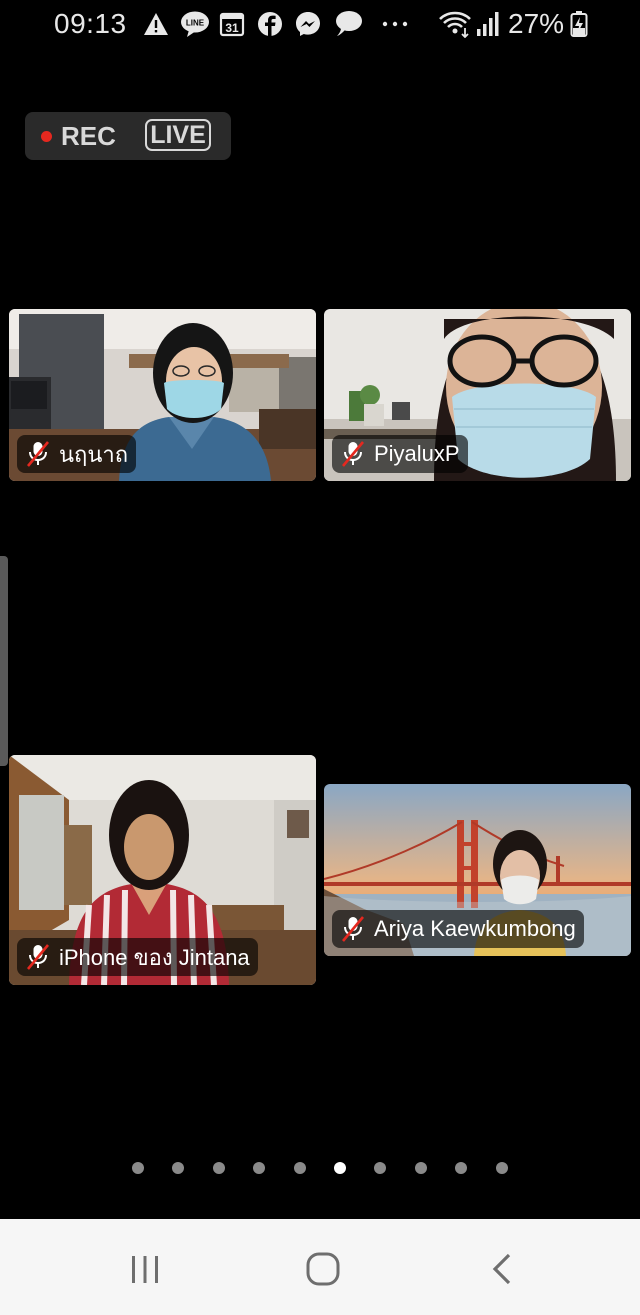  What do you see at coordinates (94, 454) in the screenshot?
I see `participant-name: นฤนาถ` at bounding box center [94, 454].